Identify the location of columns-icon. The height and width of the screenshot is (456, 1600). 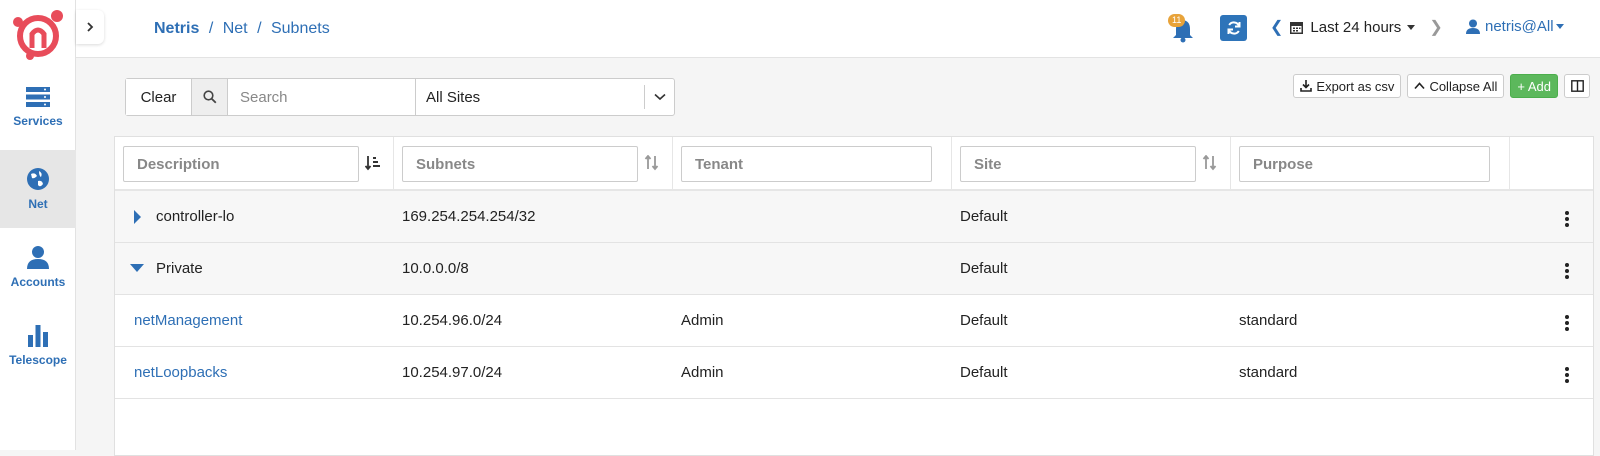
(1577, 86).